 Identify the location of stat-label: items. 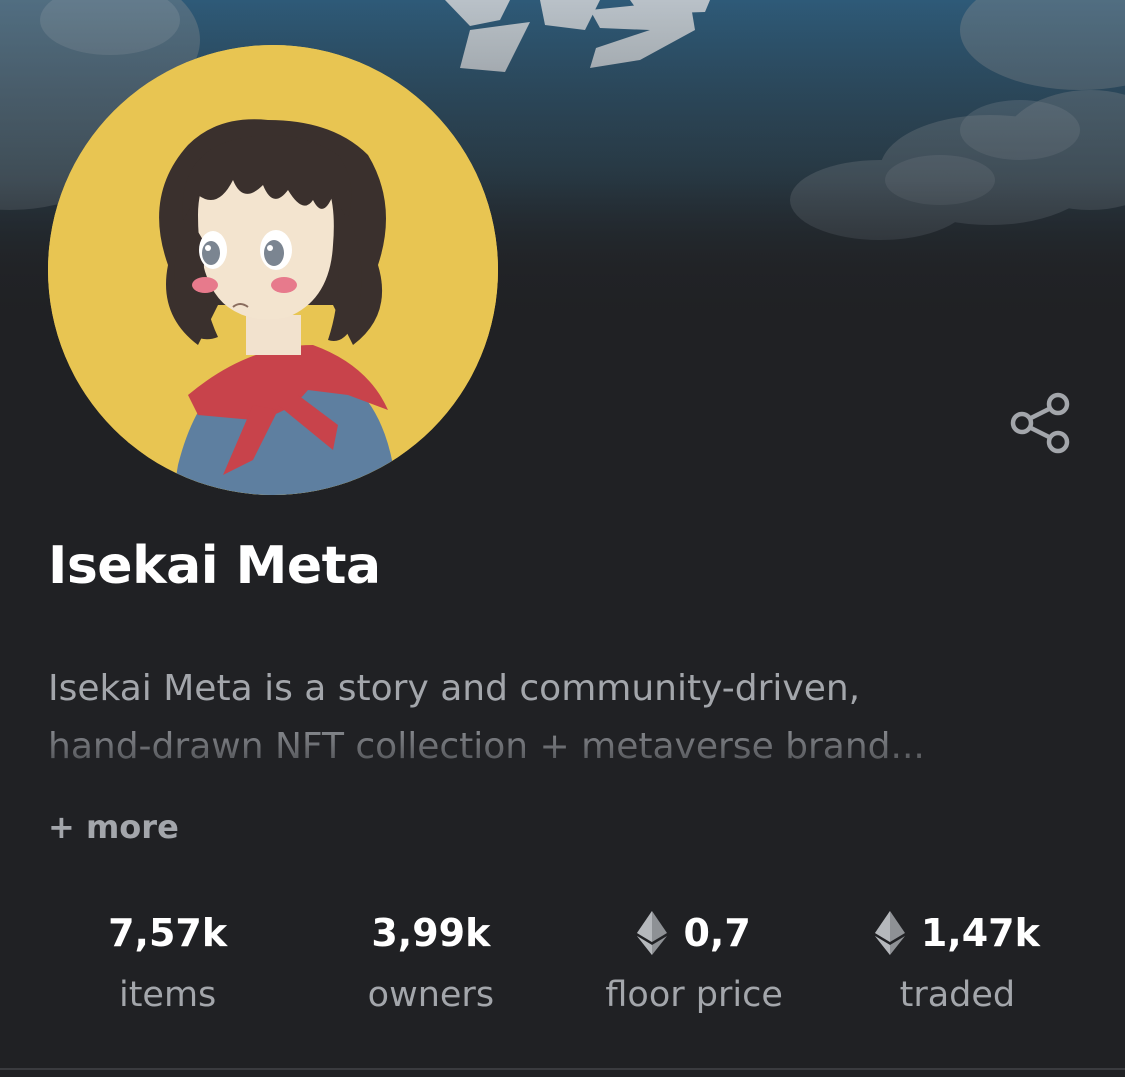
(167, 995).